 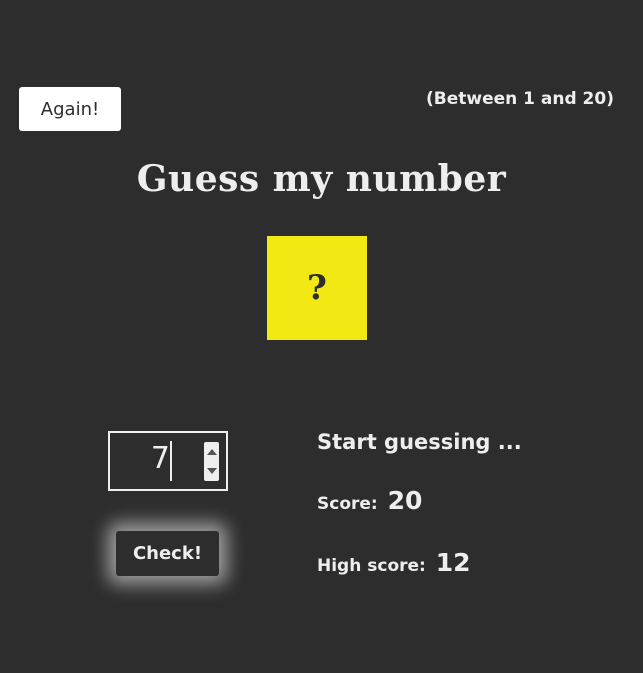 I want to click on check-button: Check!, so click(x=167, y=553).